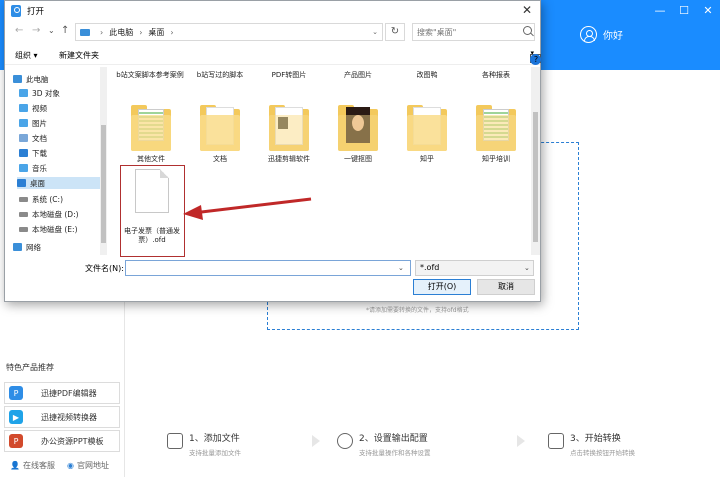 The width and height of the screenshot is (720, 477). Describe the element at coordinates (358, 159) in the screenshot. I see `folder-label: 一键抠图` at that location.